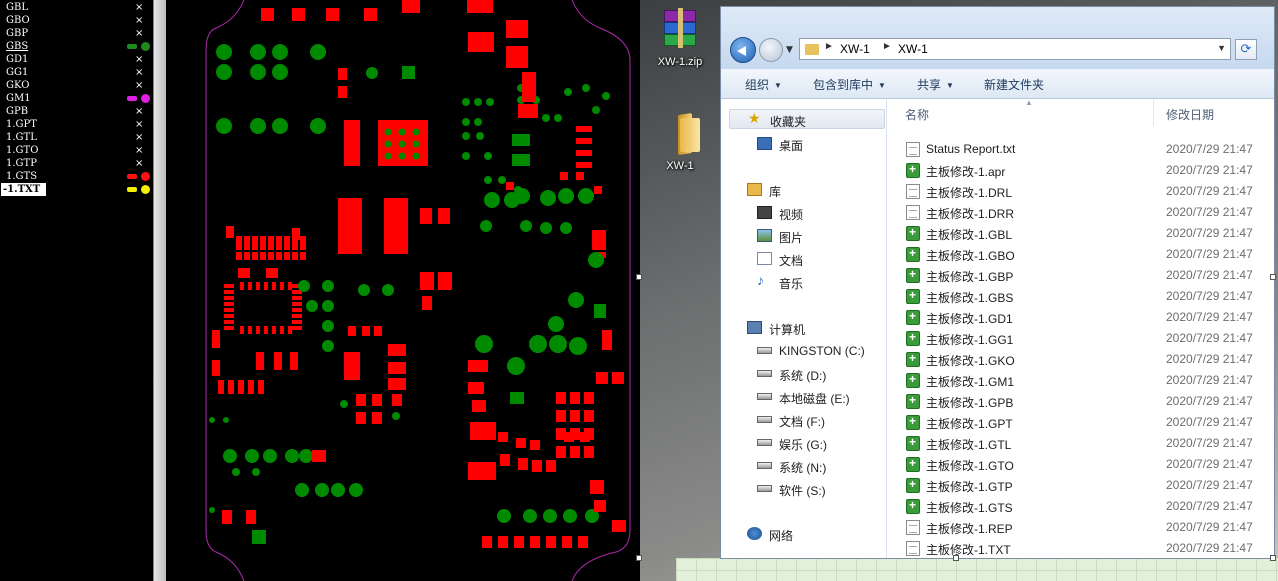 This screenshot has width=1278, height=581. What do you see at coordinates (1080, 443) in the screenshot?
I see `file-row: 主板修改-1.GTL 2020/7/29 21:47` at bounding box center [1080, 443].